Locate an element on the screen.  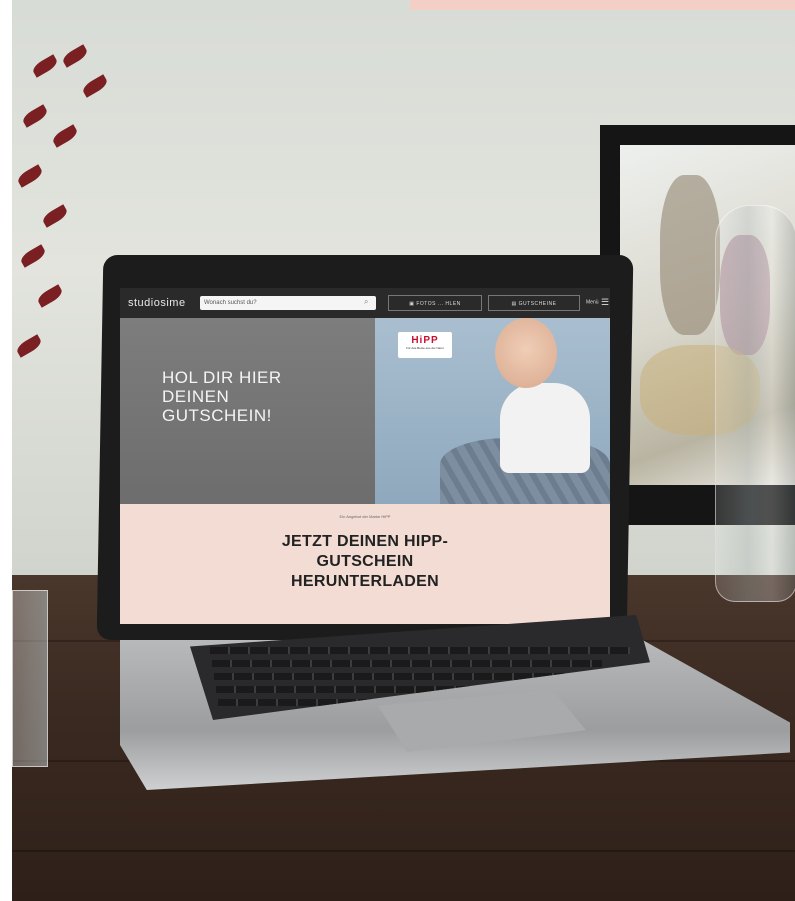
baby-face is located at coordinates (526, 353).